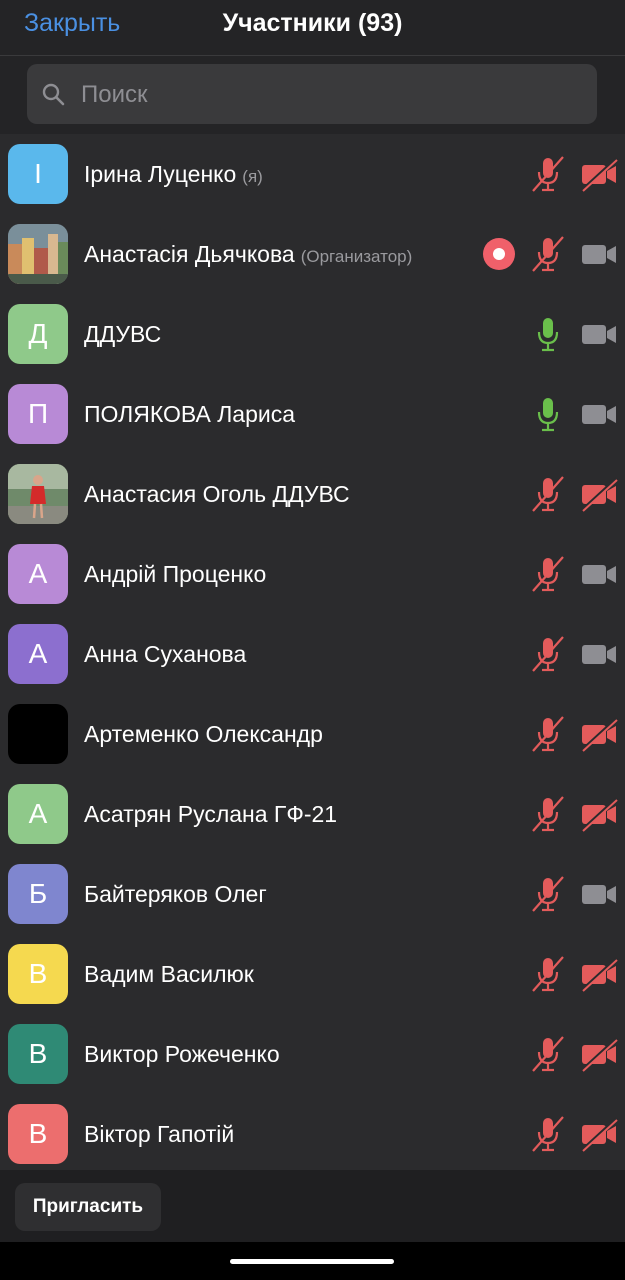  What do you see at coordinates (312, 654) in the screenshot?
I see `participant-row: А Анна Суханова` at bounding box center [312, 654].